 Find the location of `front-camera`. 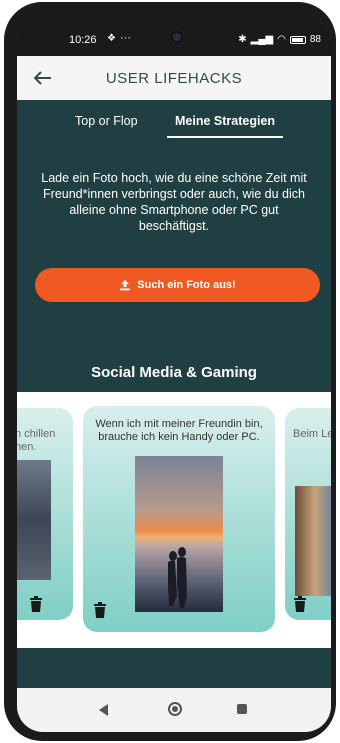

front-camera is located at coordinates (177, 37).